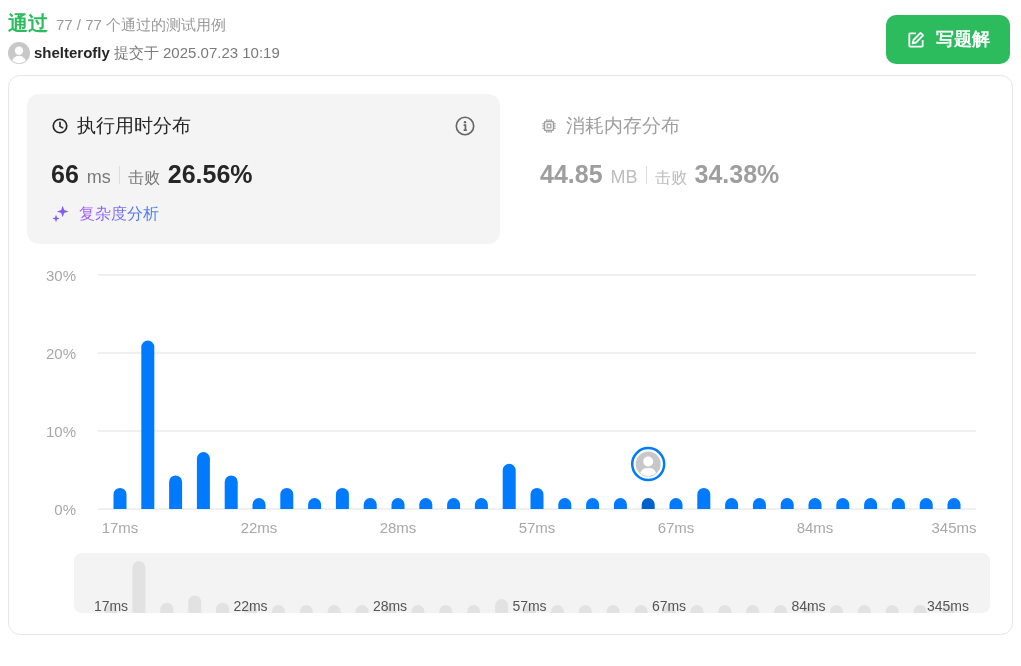 Image resolution: width=1021 pixels, height=666 pixels. Describe the element at coordinates (737, 174) in the screenshot. I see `beats-percentage: 34.38%` at that location.